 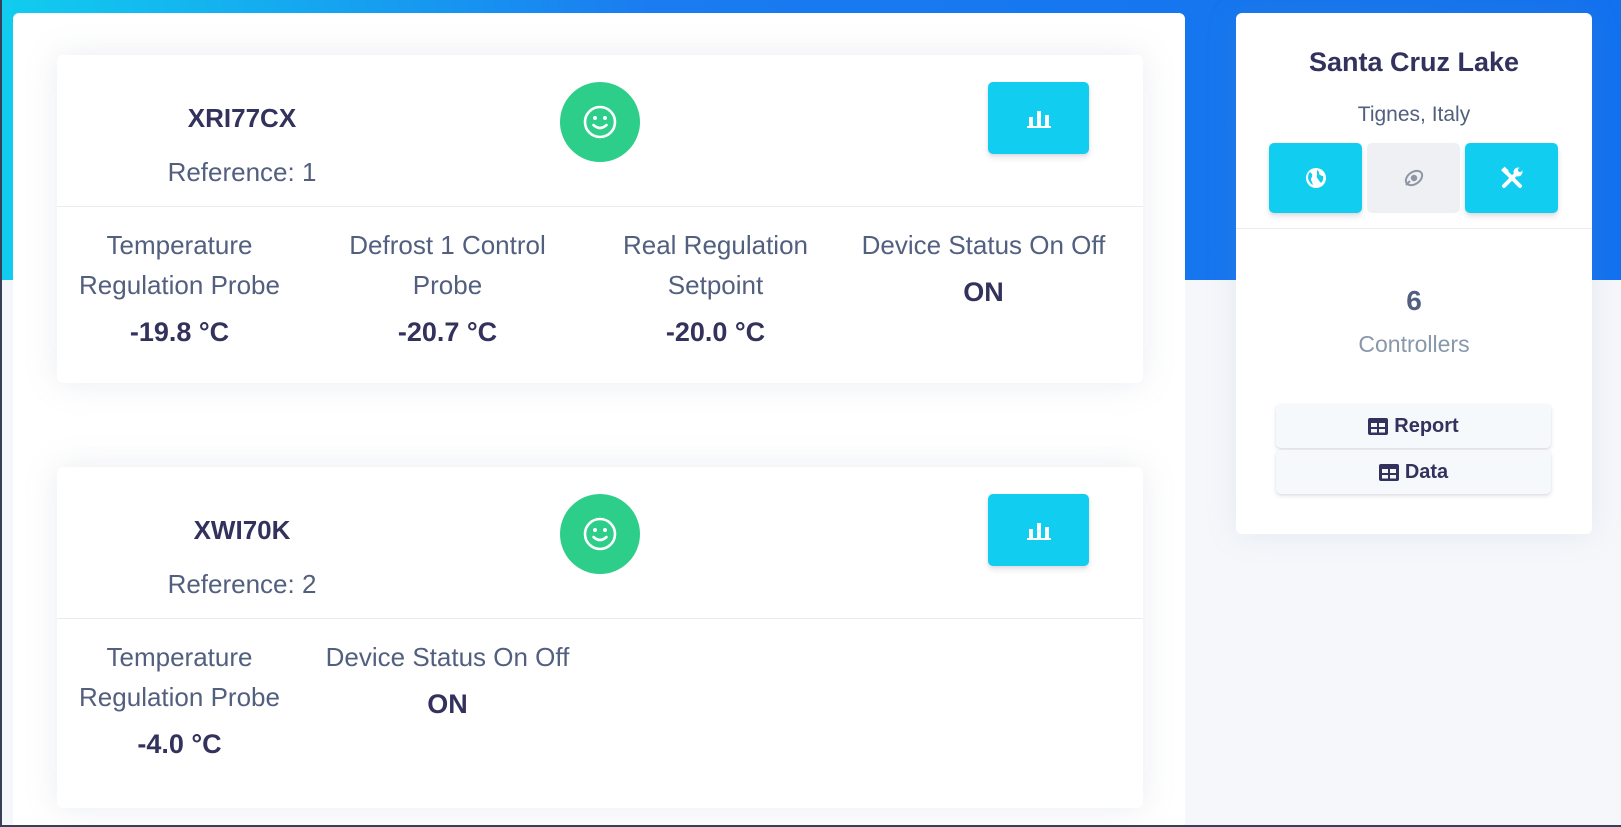 I want to click on device-reference: Reference: 1, so click(x=242, y=172).